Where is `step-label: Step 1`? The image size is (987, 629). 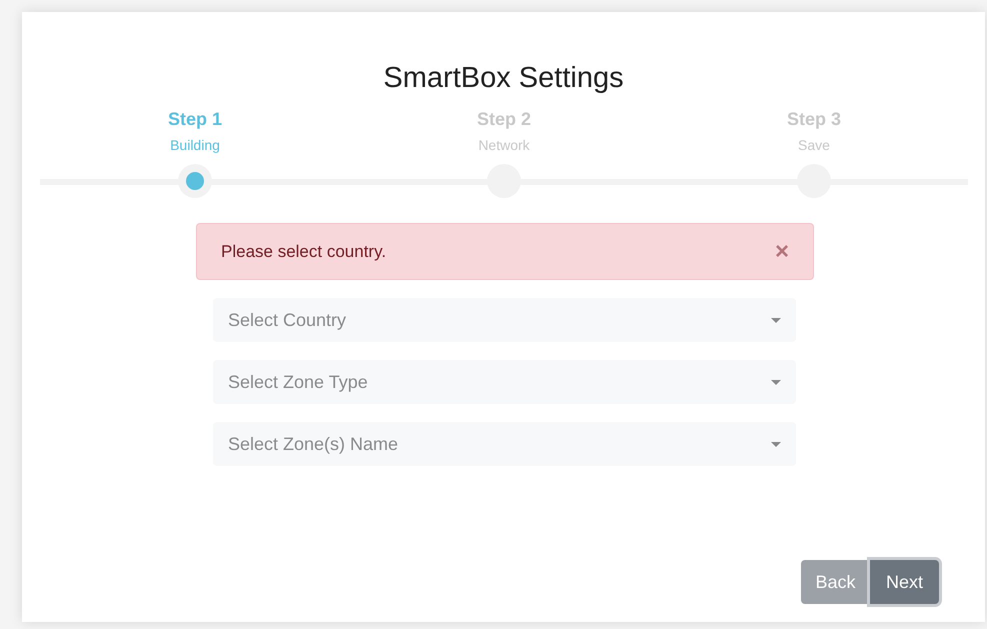
step-label: Step 1 is located at coordinates (195, 119).